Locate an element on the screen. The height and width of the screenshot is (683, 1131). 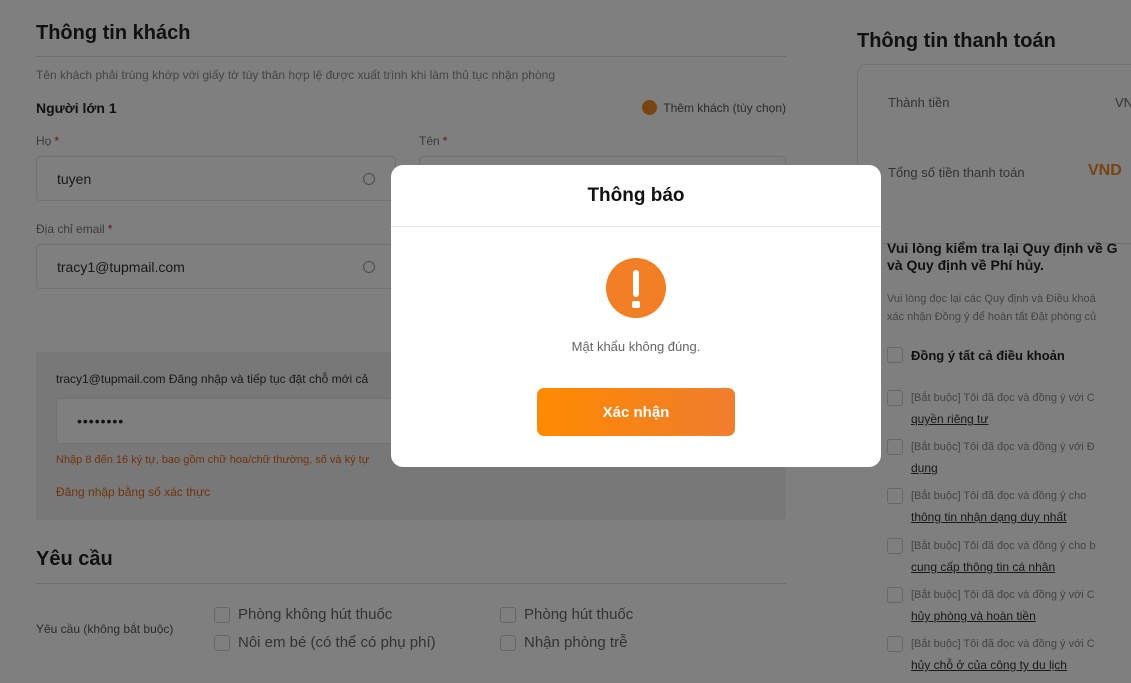
exclamation-icon is located at coordinates (636, 288).